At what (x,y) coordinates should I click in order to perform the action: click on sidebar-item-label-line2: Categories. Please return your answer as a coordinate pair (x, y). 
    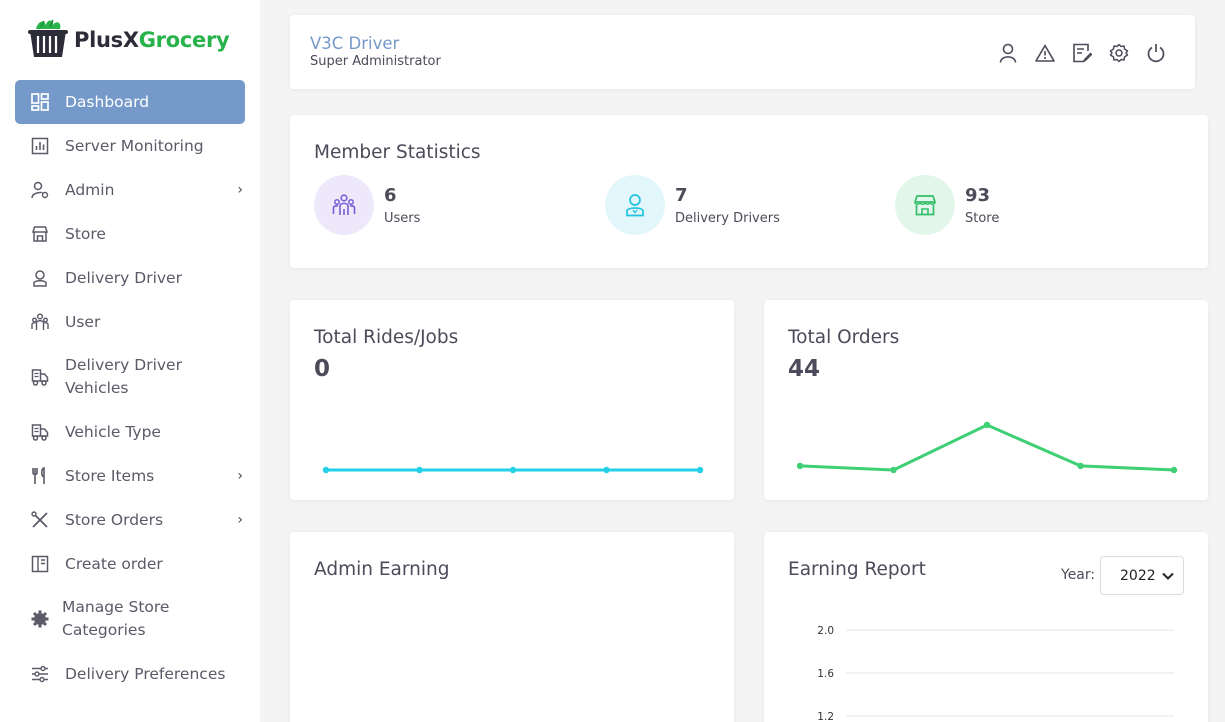
    Looking at the image, I should click on (104, 630).